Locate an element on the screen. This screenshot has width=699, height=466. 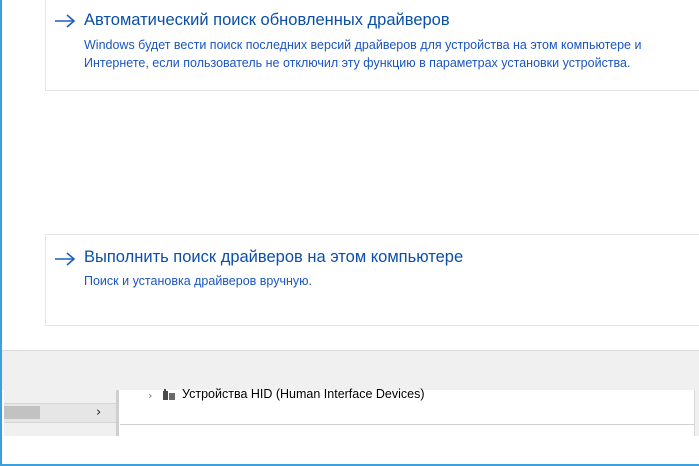
pane-divider is located at coordinates (117, 413).